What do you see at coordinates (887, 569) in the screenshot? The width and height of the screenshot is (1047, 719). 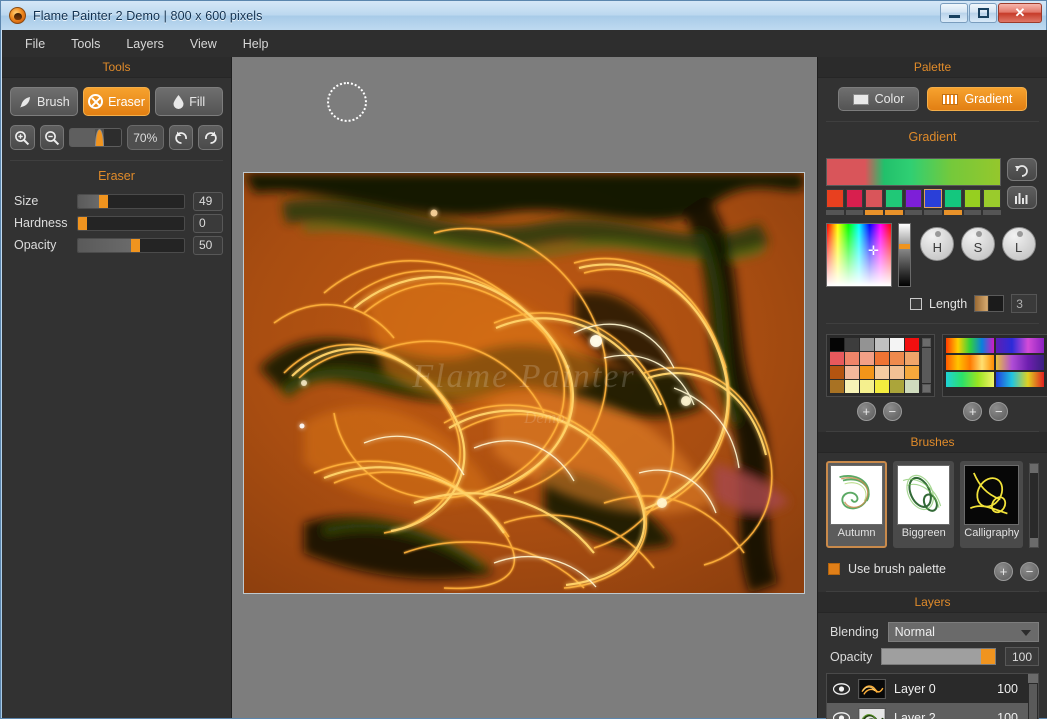 I see `use-brush-palette-row: Use brush palette` at bounding box center [887, 569].